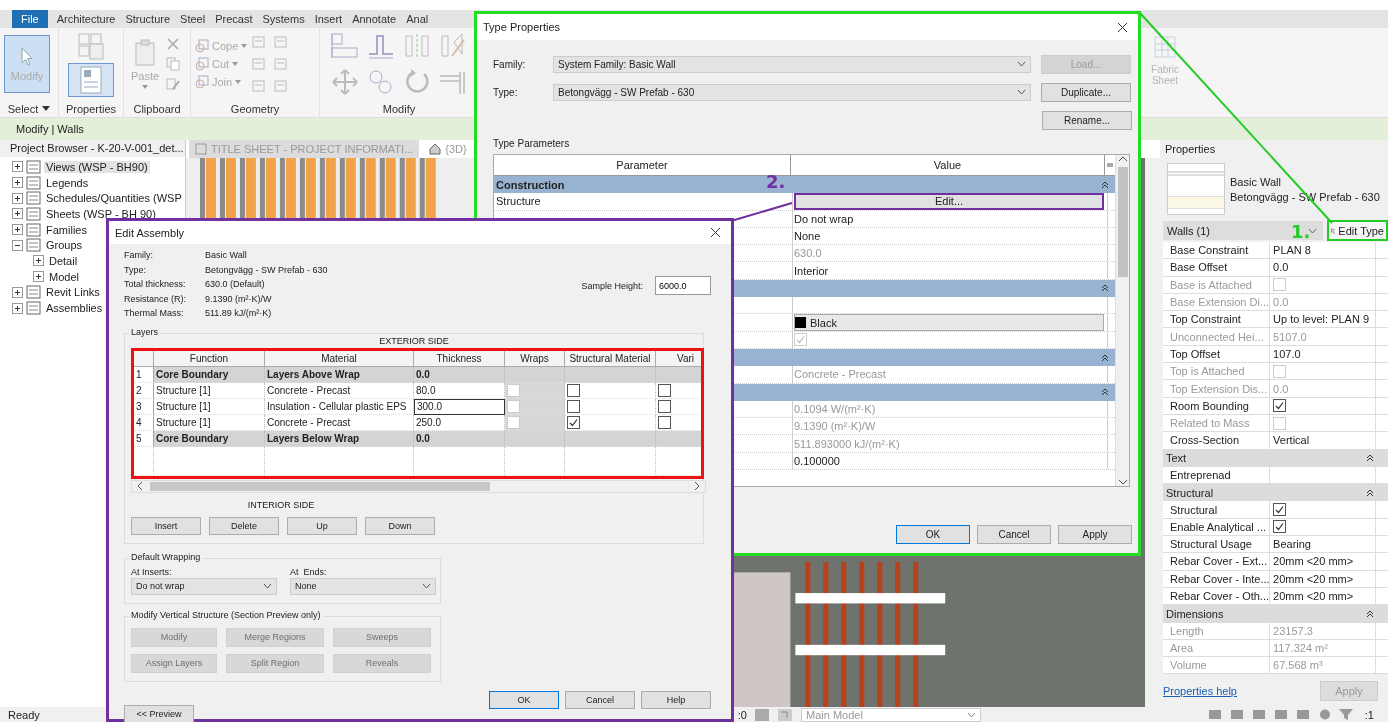 The width and height of the screenshot is (1388, 722). I want to click on tree-item: Legends, so click(92, 182).